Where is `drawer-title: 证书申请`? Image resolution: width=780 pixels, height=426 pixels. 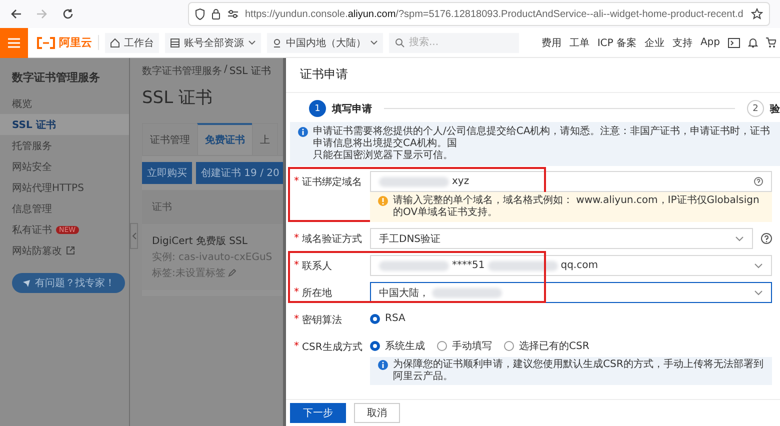
drawer-title: 证书申请 is located at coordinates (533, 75).